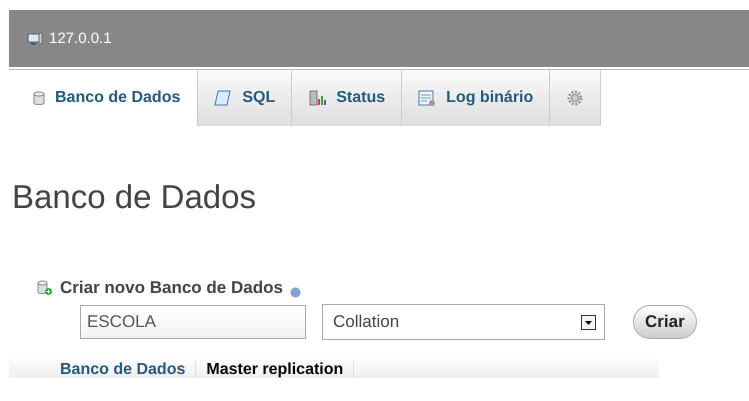  I want to click on scroll-icon, so click(223, 98).